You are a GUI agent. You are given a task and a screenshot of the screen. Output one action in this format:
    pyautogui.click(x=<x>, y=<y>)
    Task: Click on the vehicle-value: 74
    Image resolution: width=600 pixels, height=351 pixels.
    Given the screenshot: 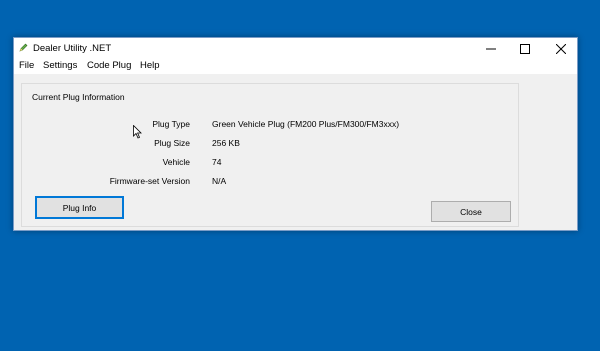 What is the action you would take?
    pyautogui.click(x=217, y=162)
    